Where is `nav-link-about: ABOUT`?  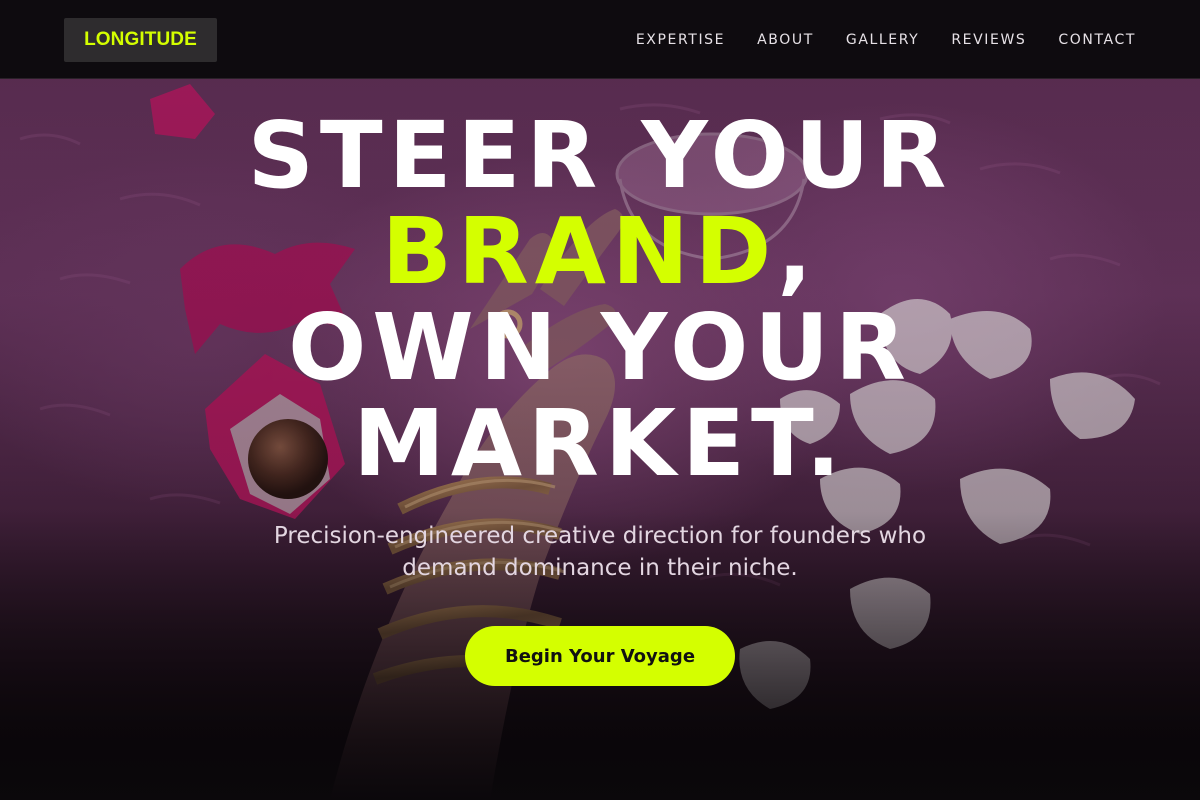
nav-link-about: ABOUT is located at coordinates (785, 40).